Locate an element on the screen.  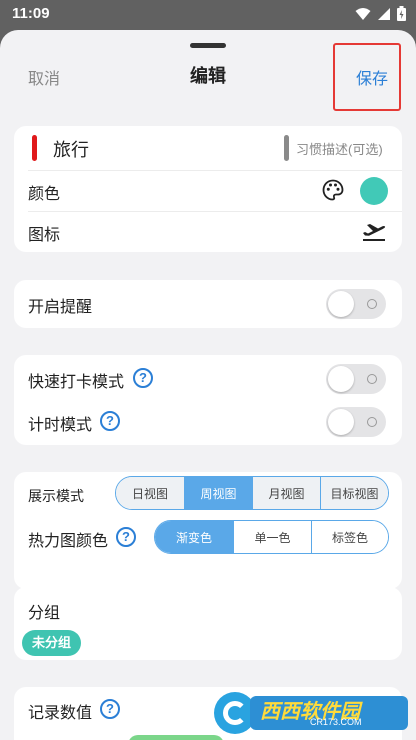
display-mode-label: 展示模式 is located at coordinates (56, 496).